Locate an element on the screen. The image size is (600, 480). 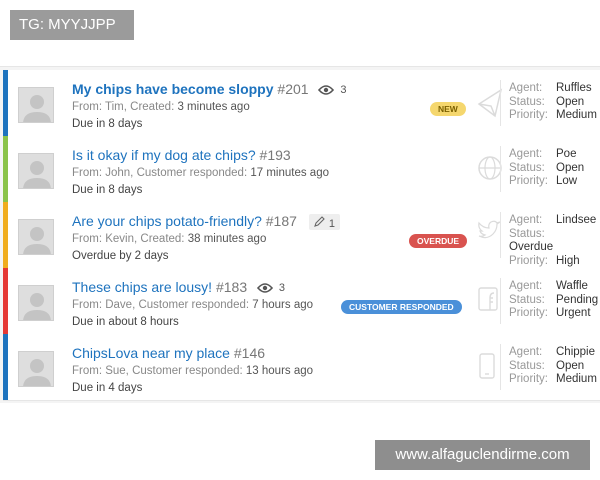
ticket-title-line: ChipsLova near my place #146 is located at coordinates (168, 353).